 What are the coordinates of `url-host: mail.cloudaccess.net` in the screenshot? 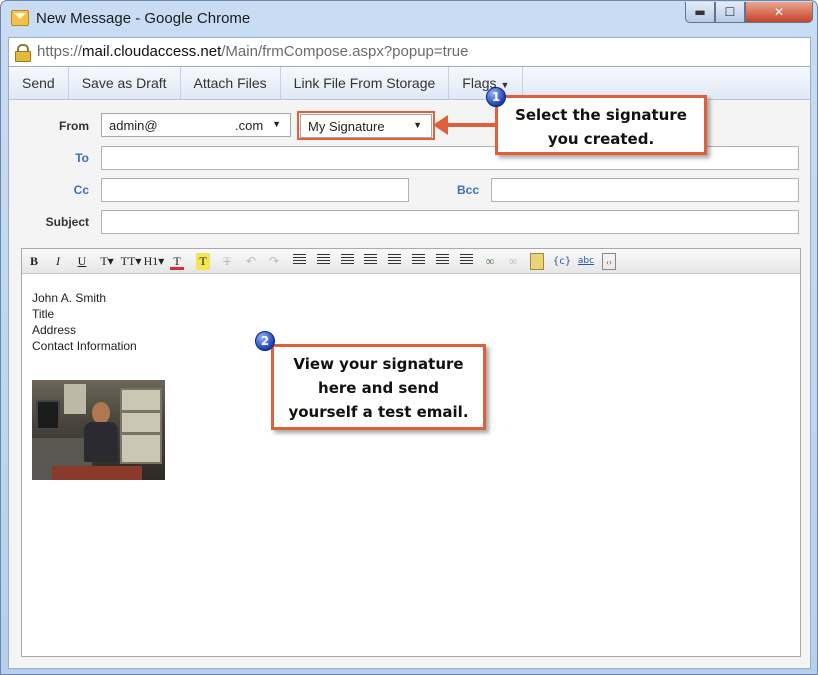 It's located at (152, 51).